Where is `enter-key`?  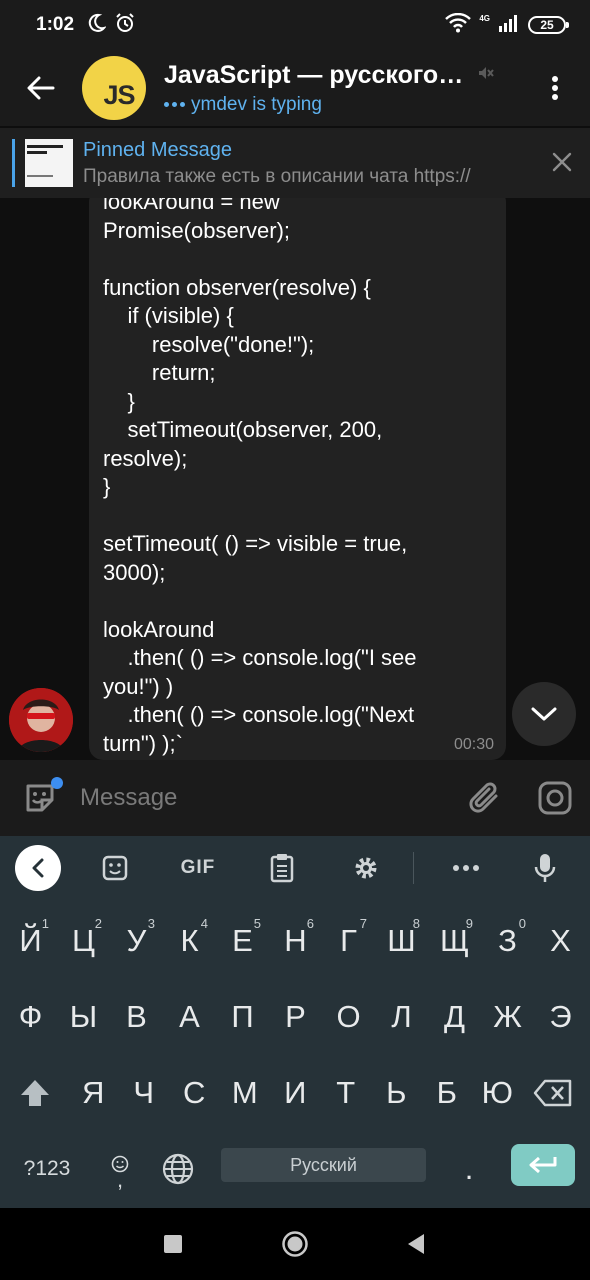 enter-key is located at coordinates (543, 1165).